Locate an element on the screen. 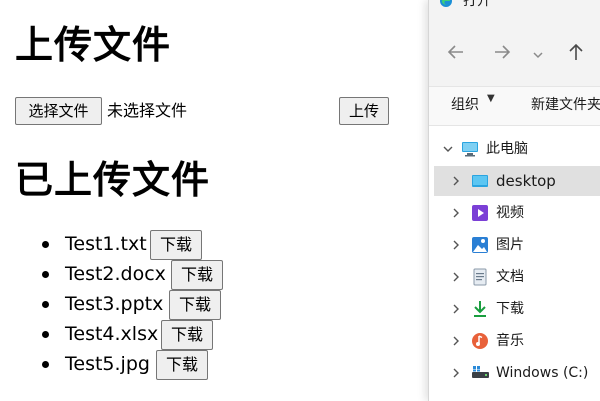 The width and height of the screenshot is (600, 401). tree-item-label: 此电脑 is located at coordinates (507, 149).